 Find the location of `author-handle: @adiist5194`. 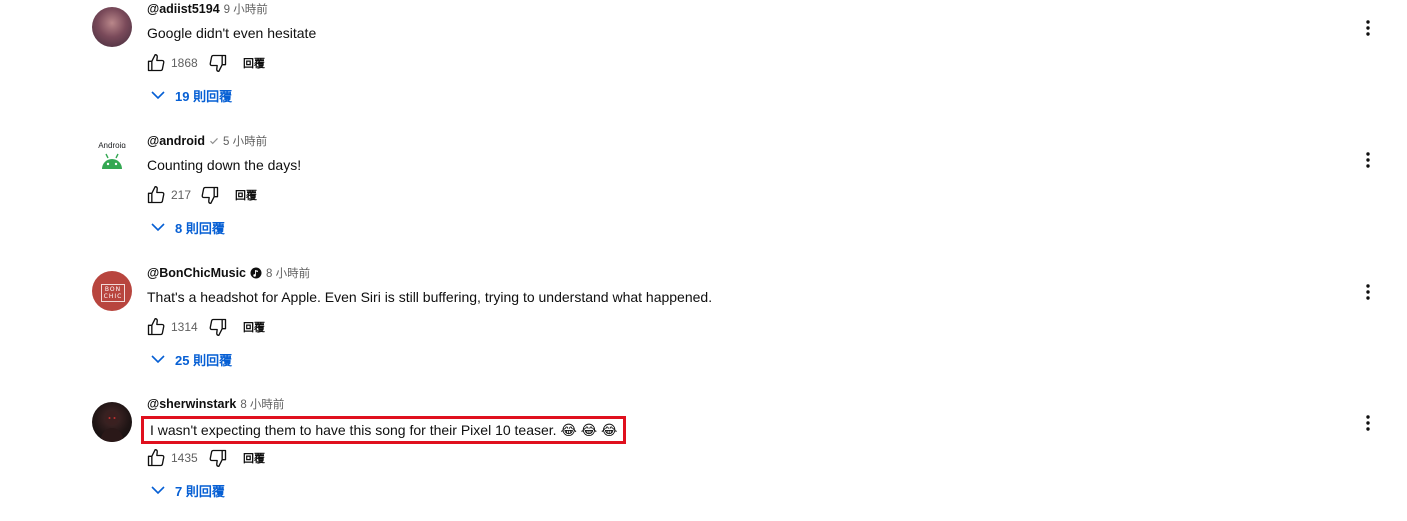

author-handle: @adiist5194 is located at coordinates (183, 9).